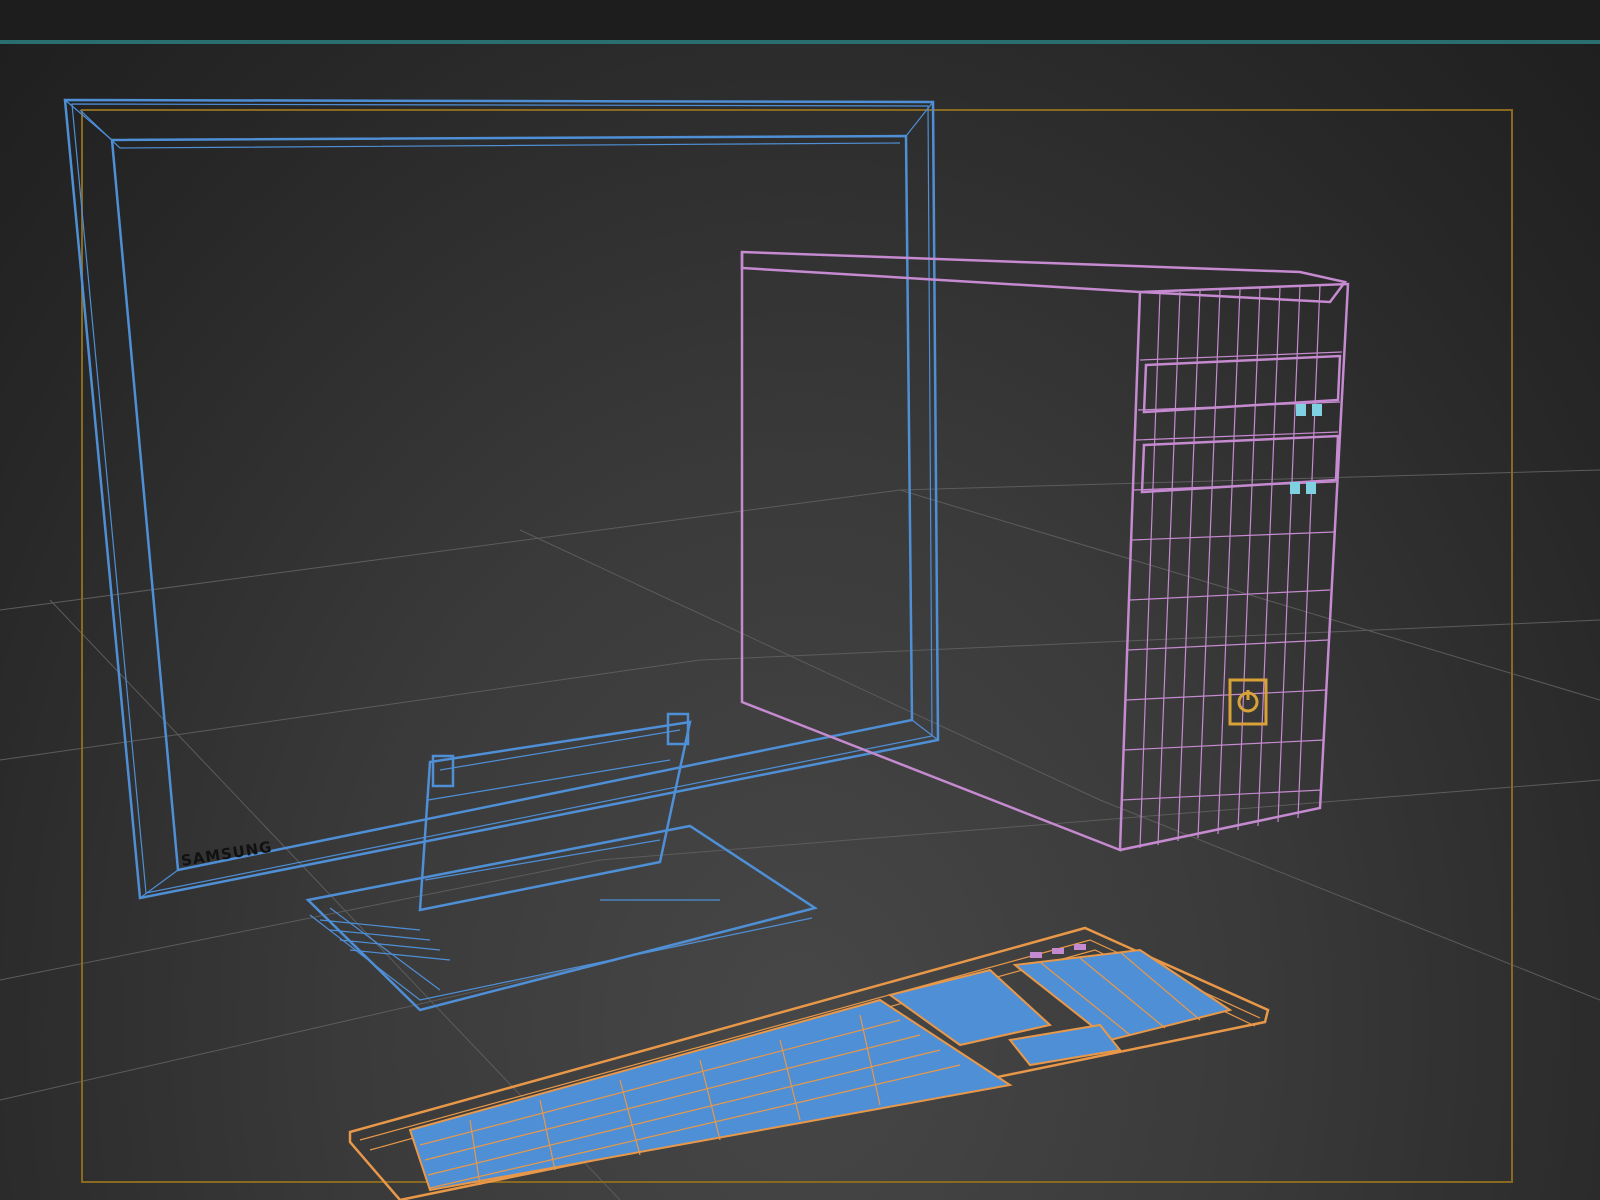 Image resolution: width=1600 pixels, height=1200 pixels. Describe the element at coordinates (1248, 702) in the screenshot. I see `power-icon` at that location.